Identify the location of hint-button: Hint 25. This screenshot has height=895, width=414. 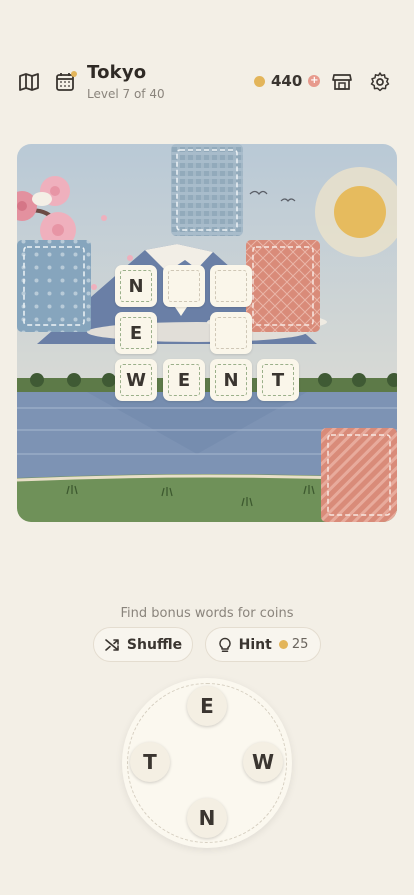
(263, 644).